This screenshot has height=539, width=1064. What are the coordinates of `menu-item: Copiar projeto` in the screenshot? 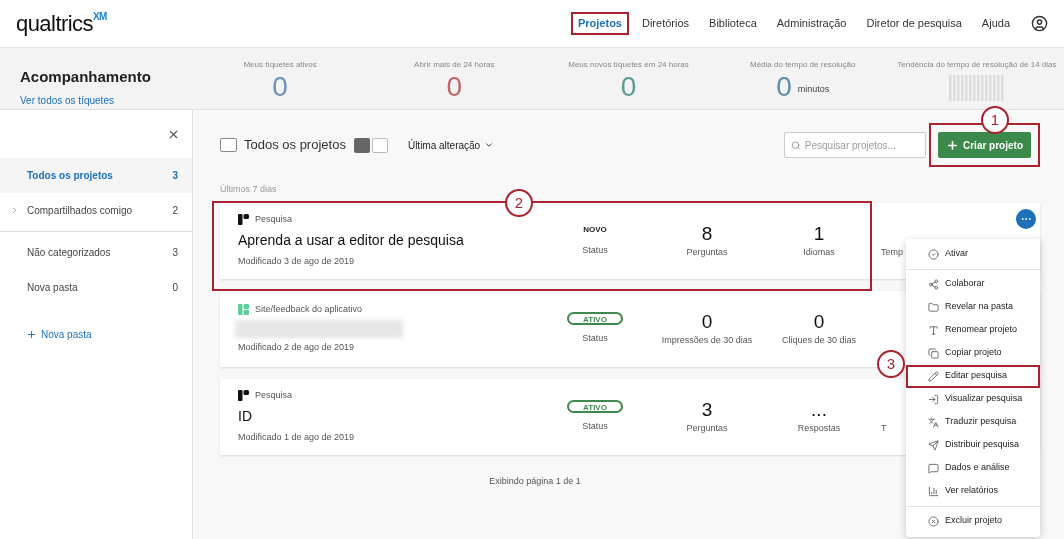 It's located at (973, 353).